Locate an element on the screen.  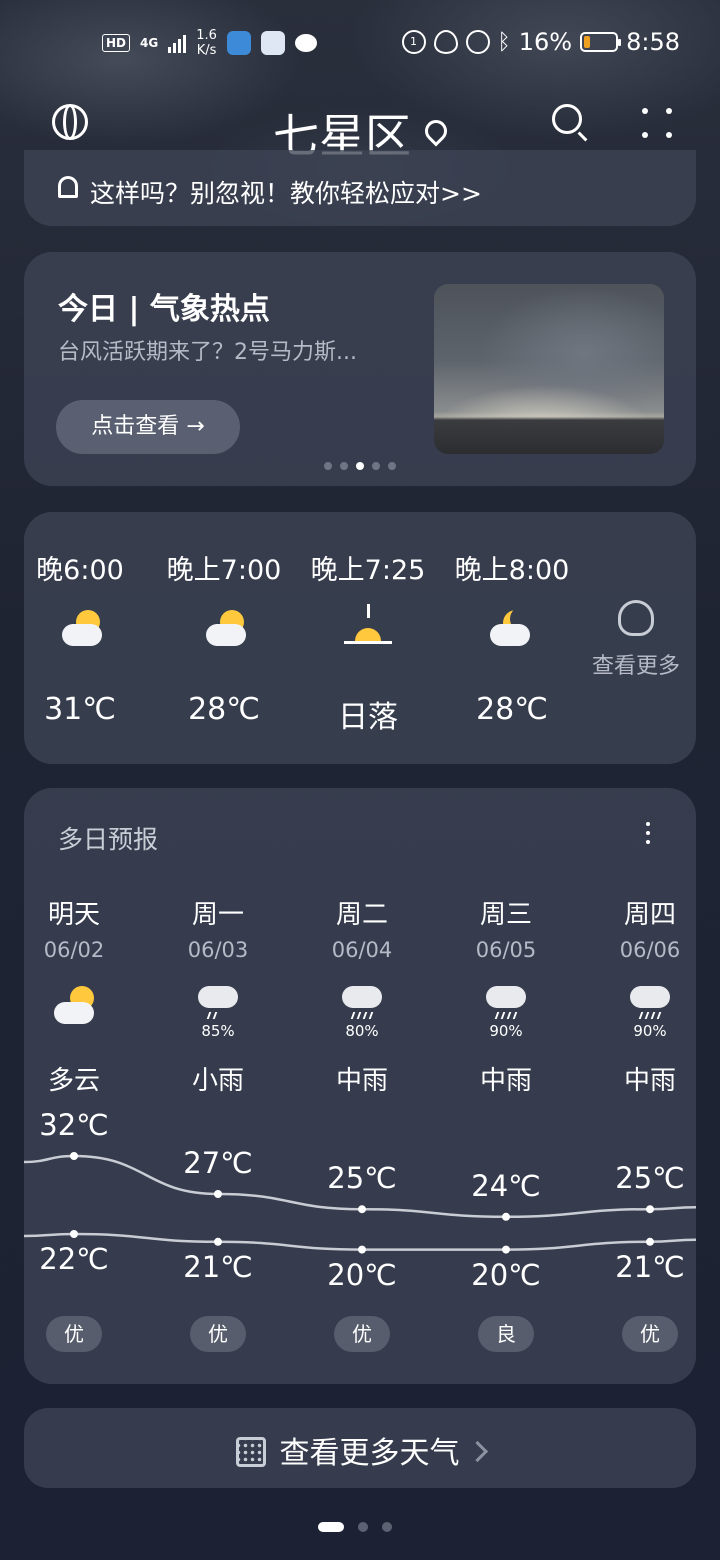
baidu-notification-icon is located at coordinates (272, 43).